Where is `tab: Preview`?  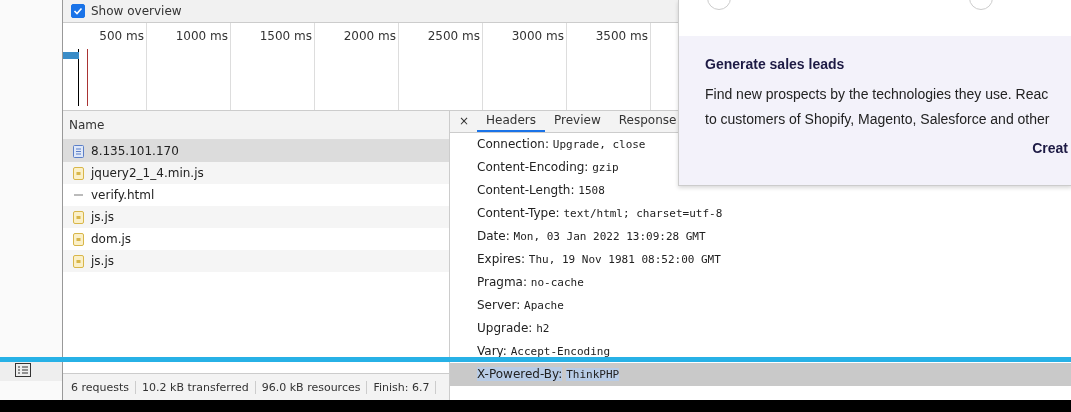 tab: Preview is located at coordinates (577, 122).